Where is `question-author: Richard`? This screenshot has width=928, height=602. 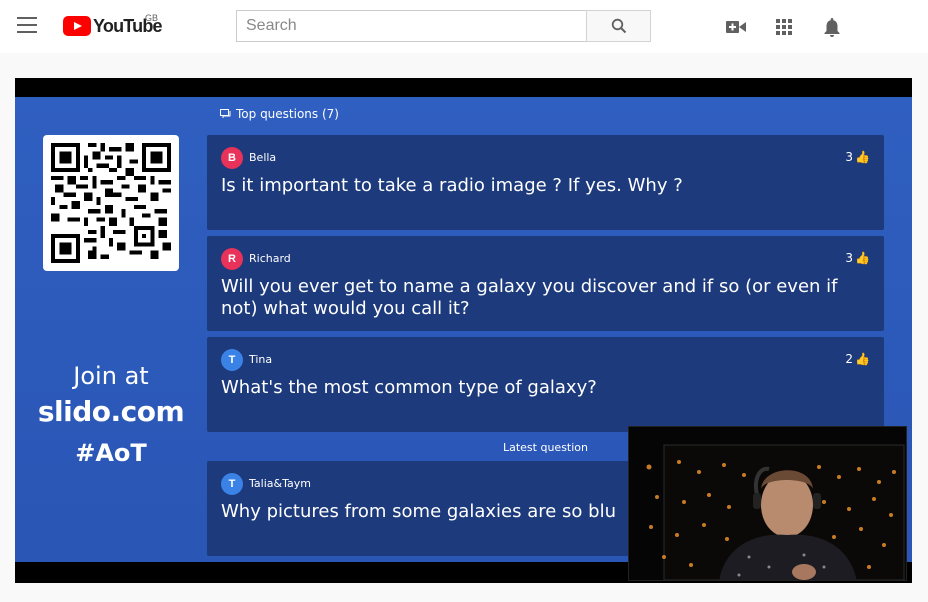
question-author: Richard is located at coordinates (270, 258).